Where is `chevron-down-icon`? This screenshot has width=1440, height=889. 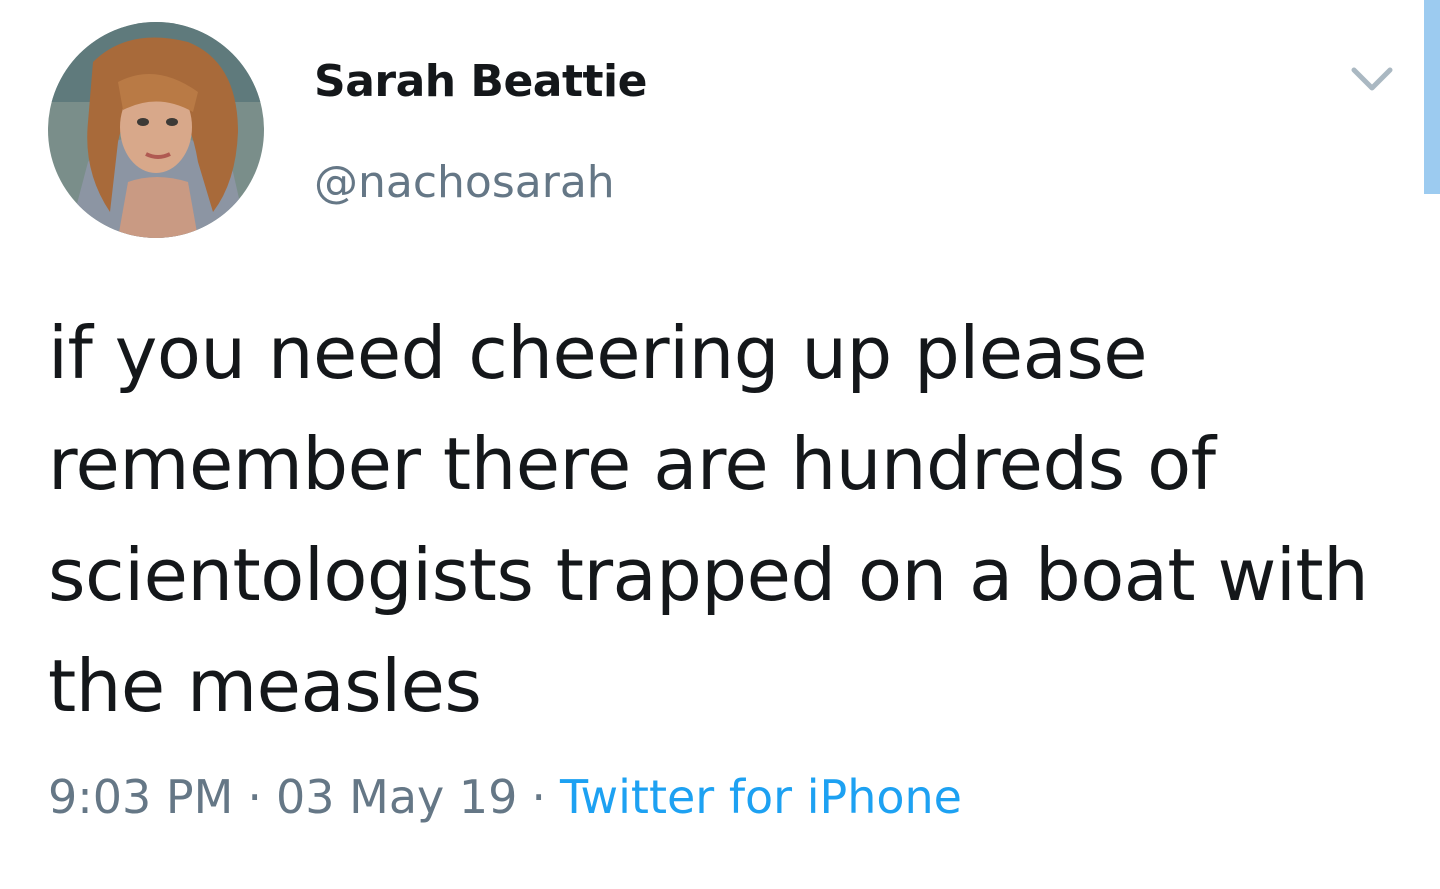
chevron-down-icon is located at coordinates (1372, 80).